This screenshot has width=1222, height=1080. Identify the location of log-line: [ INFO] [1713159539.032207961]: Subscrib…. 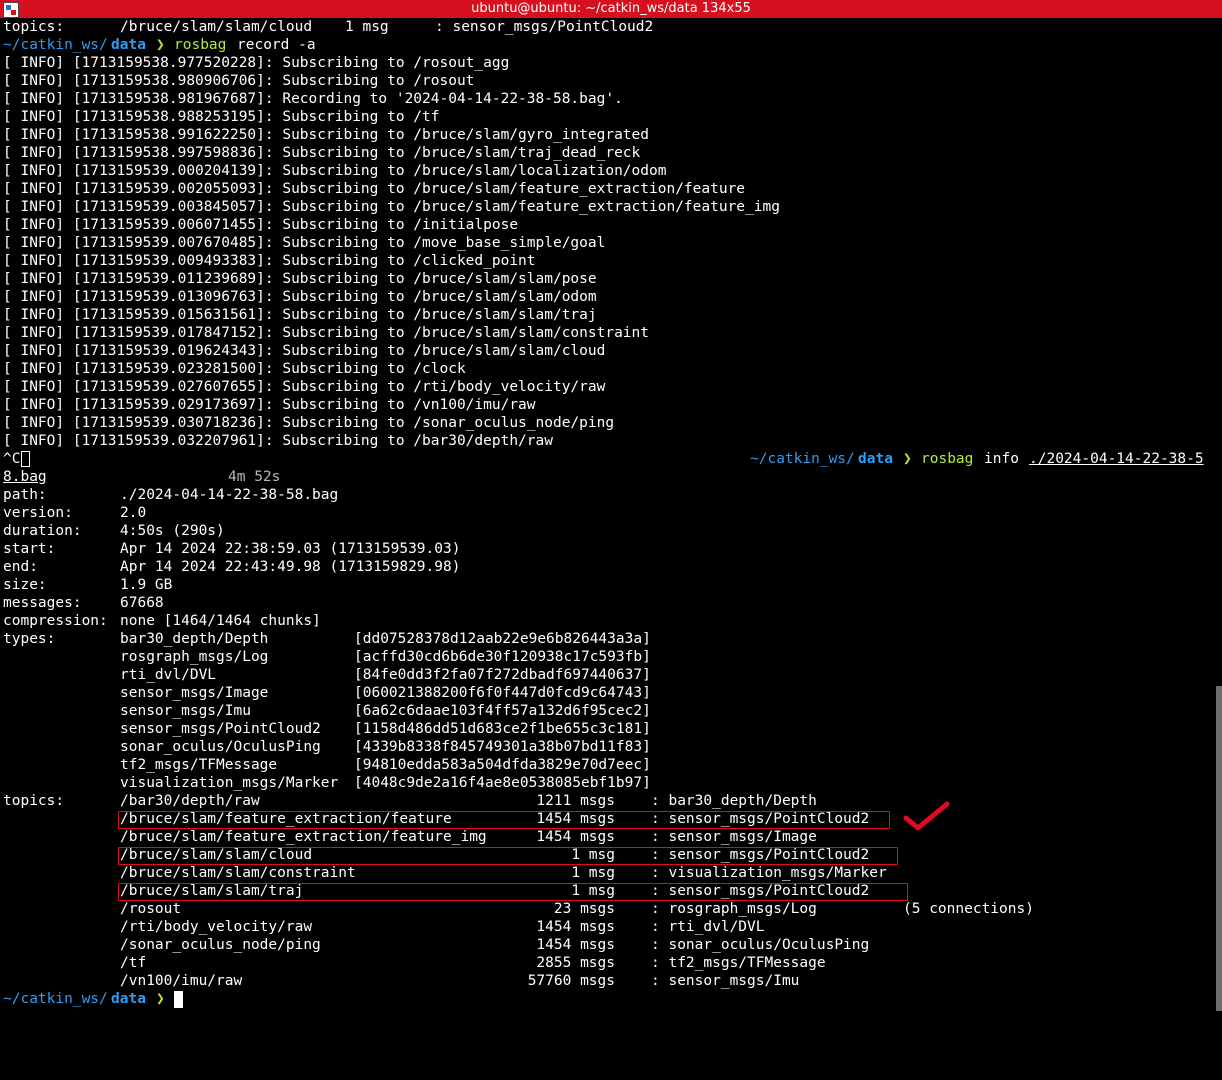
(278, 441).